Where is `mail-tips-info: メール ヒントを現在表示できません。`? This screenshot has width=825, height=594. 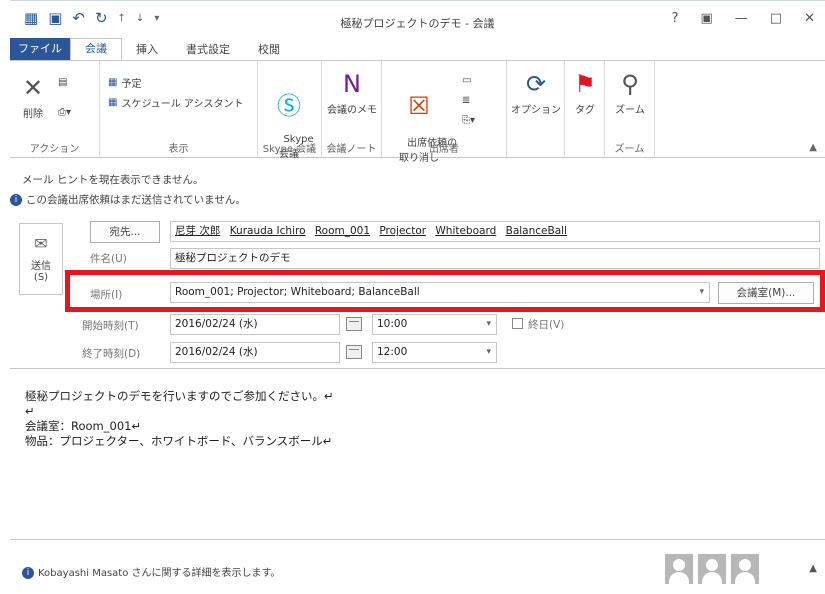 mail-tips-info: メール ヒントを現在表示できません。 is located at coordinates (113, 180).